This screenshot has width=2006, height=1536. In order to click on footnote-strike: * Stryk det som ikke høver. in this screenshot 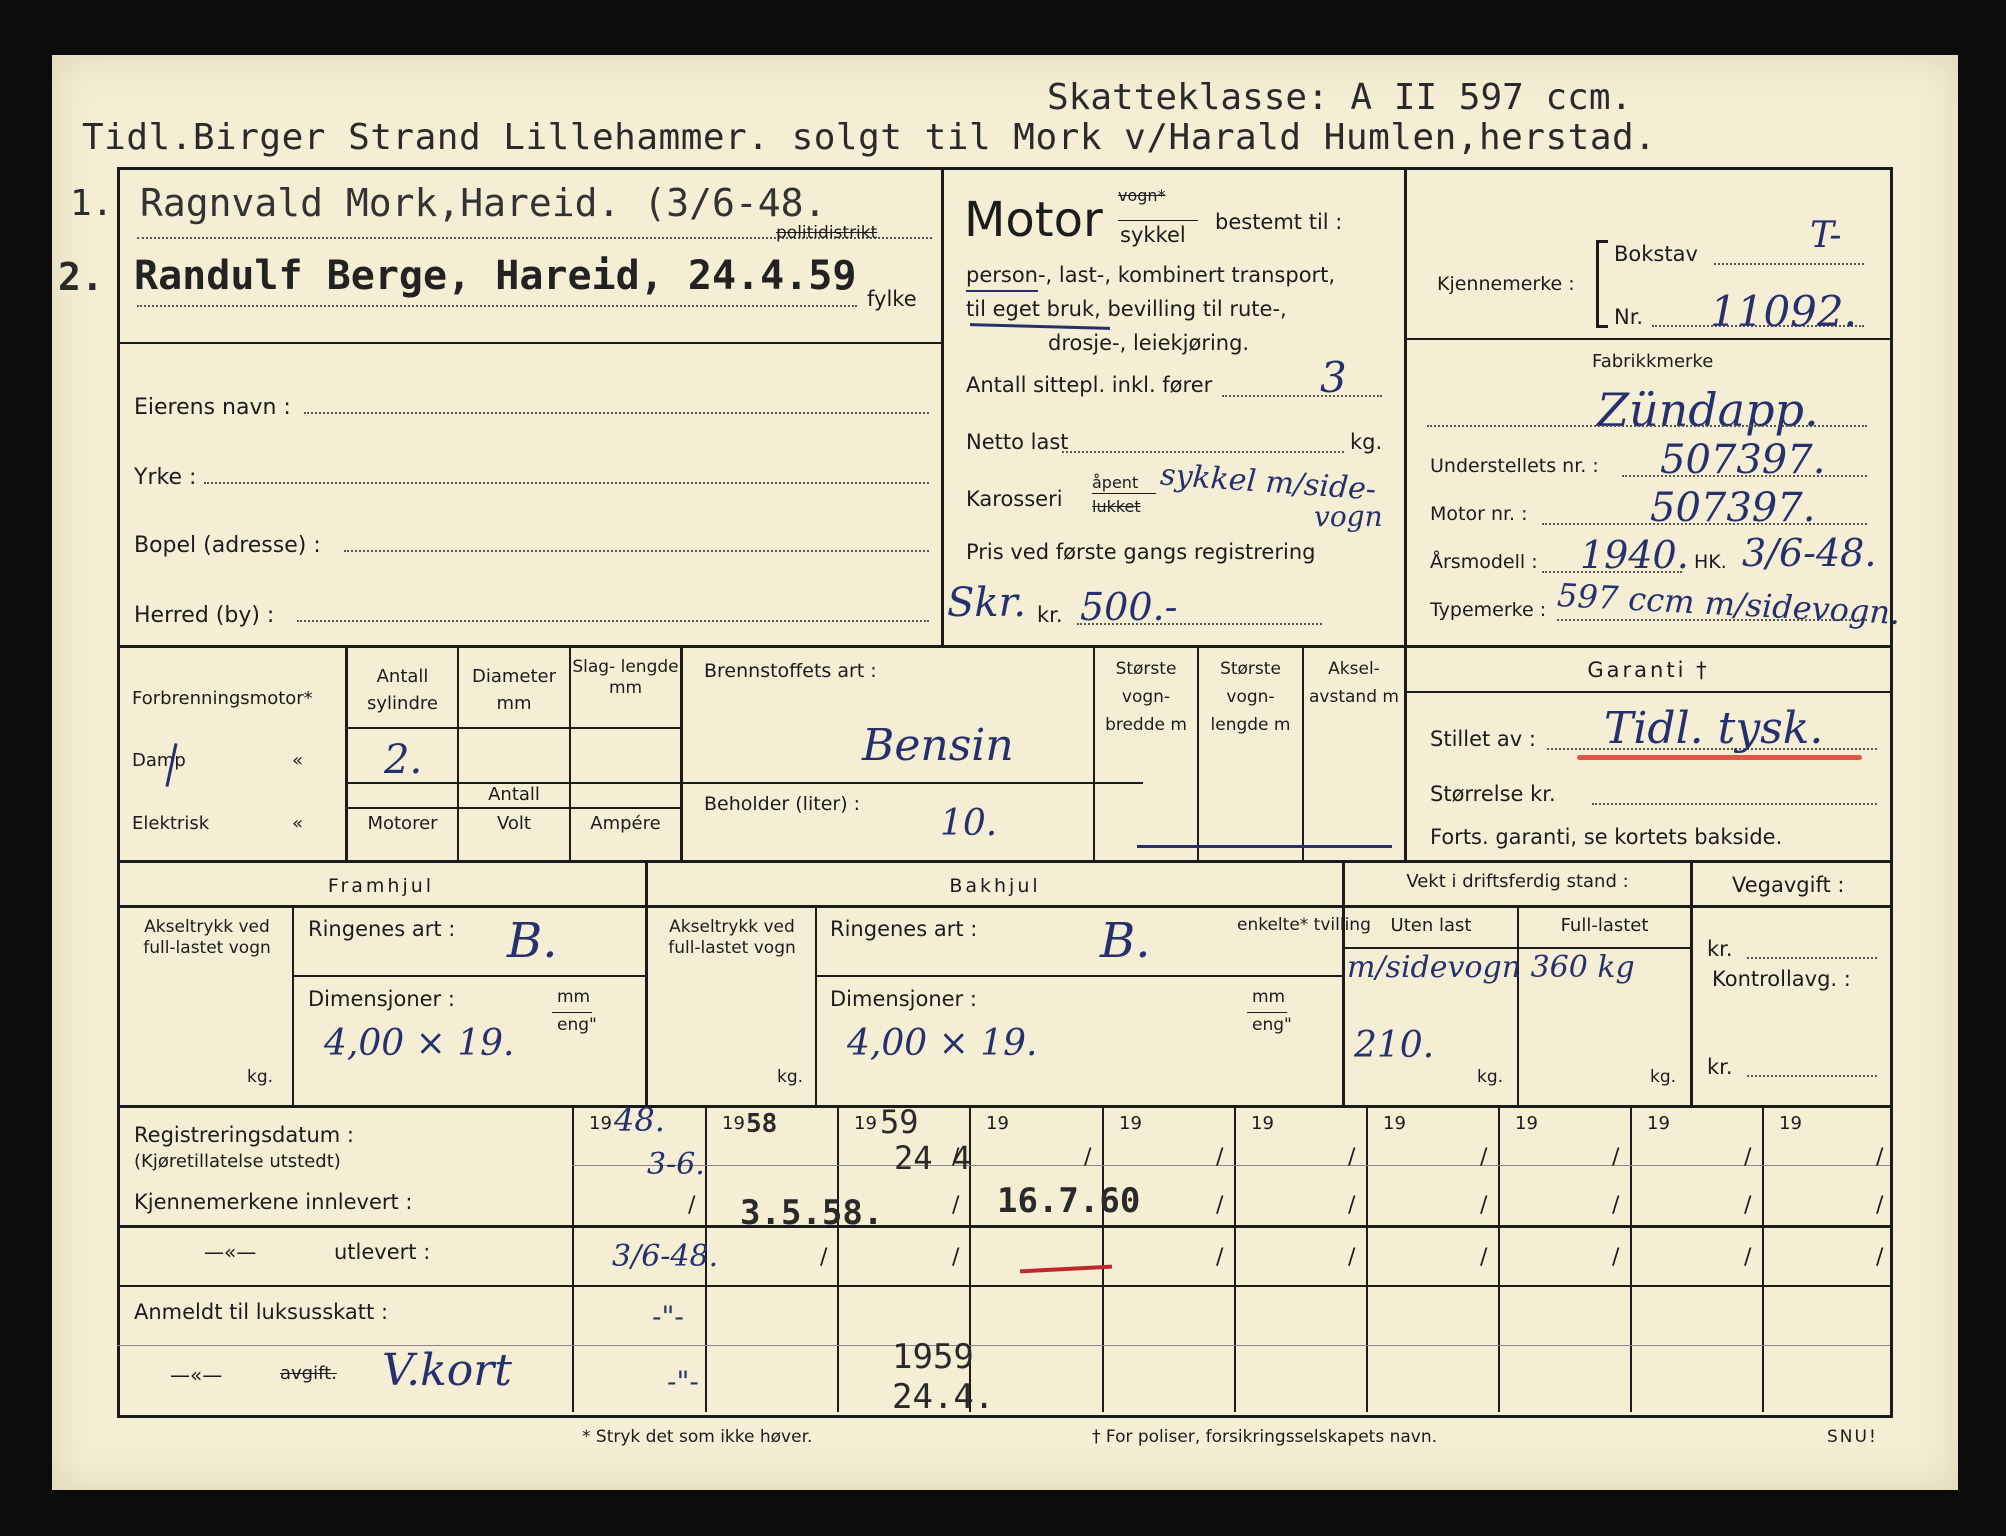, I will do `click(697, 1437)`.